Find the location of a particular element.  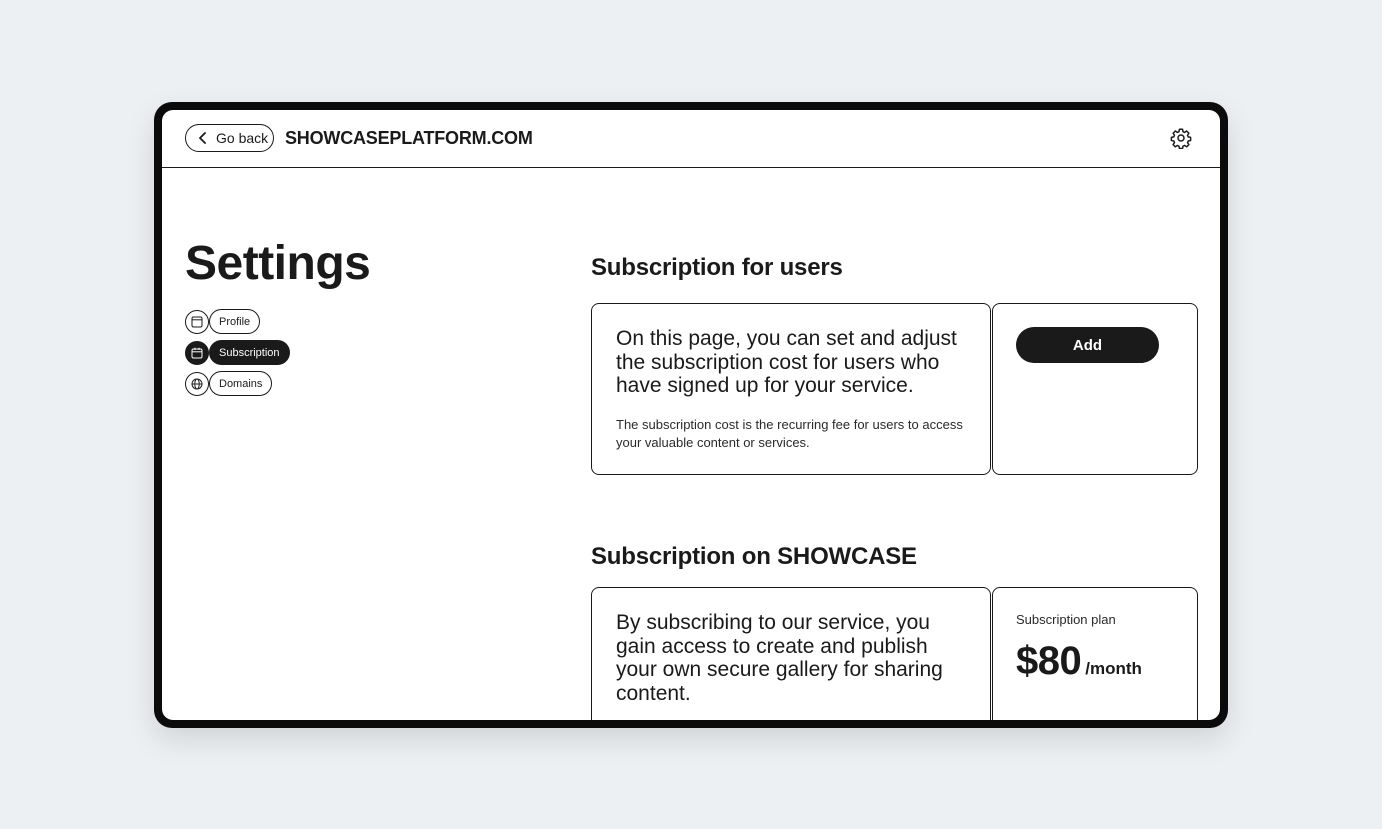

nav-item-subscription: Subscription is located at coordinates (237, 352).